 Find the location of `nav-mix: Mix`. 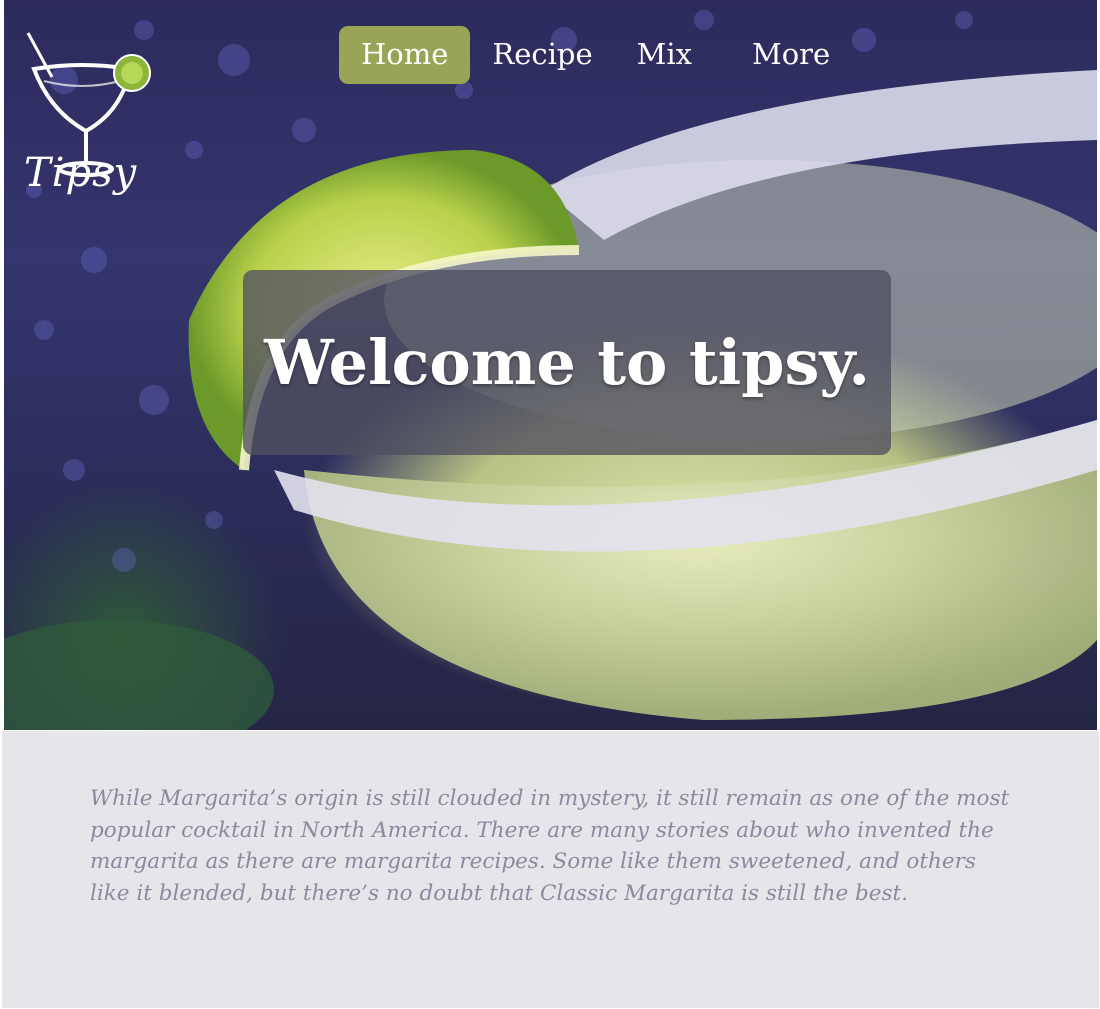

nav-mix: Mix is located at coordinates (664, 55).